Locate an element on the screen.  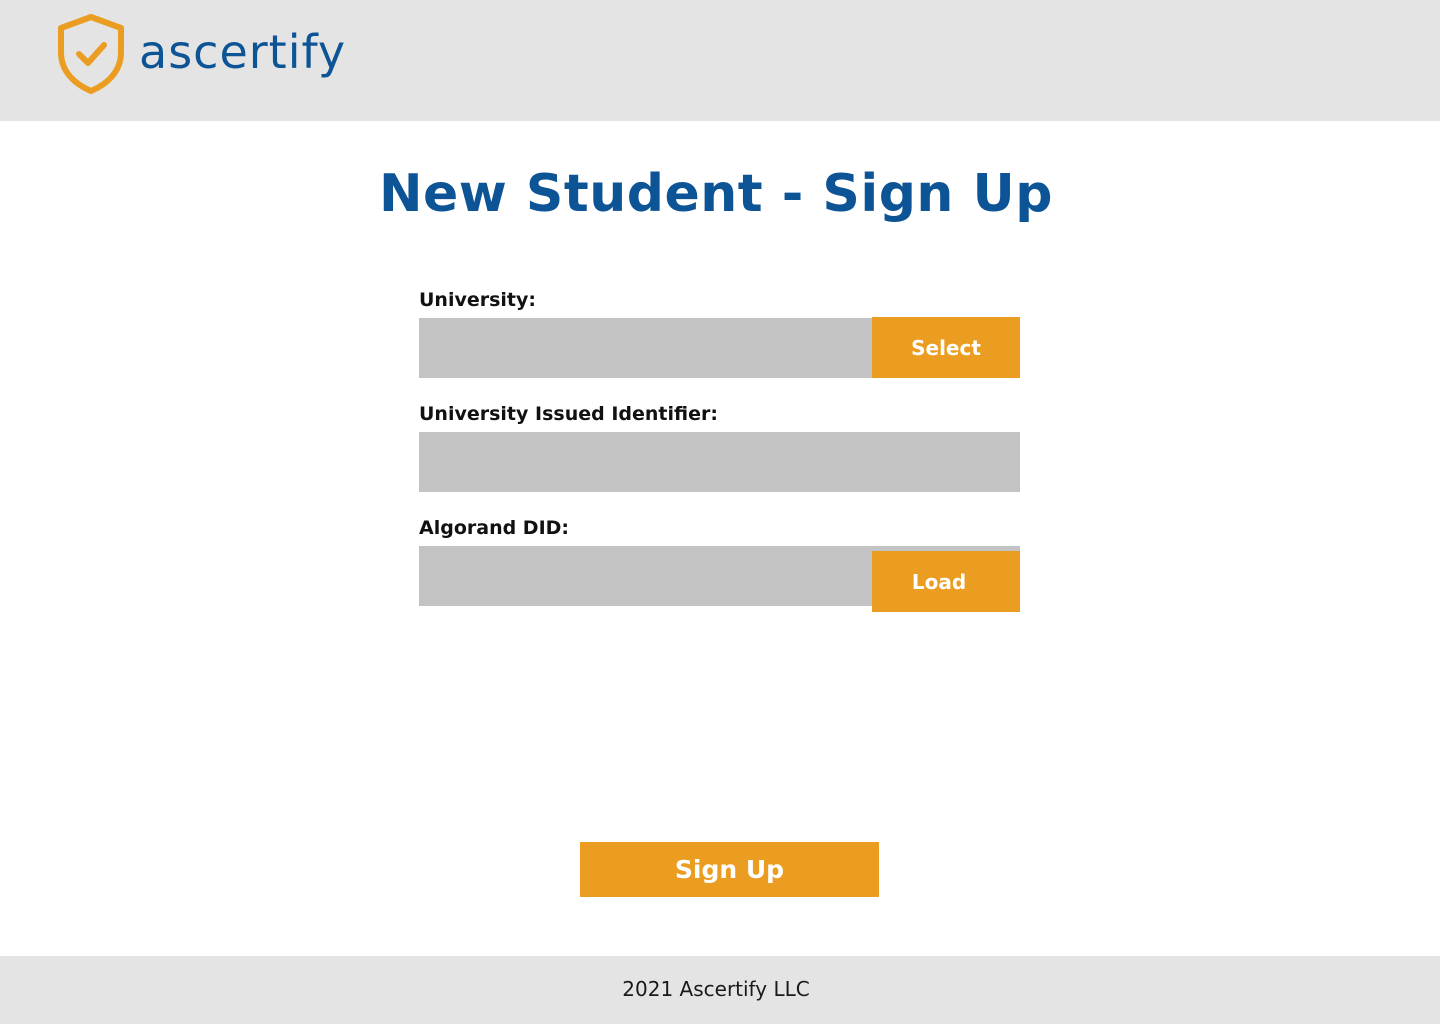
load-did-button: Load is located at coordinates (946, 581).